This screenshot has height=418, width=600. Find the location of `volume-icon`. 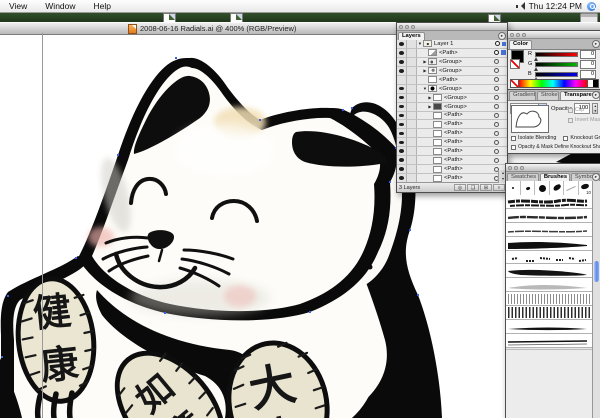

volume-icon is located at coordinates (520, 6).